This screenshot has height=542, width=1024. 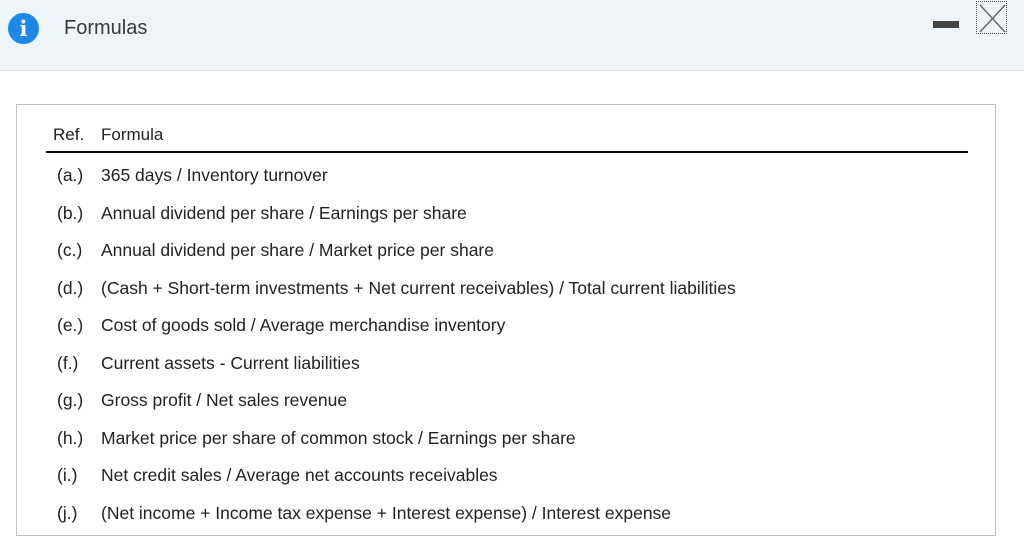 I want to click on row-ref: (i.), so click(x=67, y=475).